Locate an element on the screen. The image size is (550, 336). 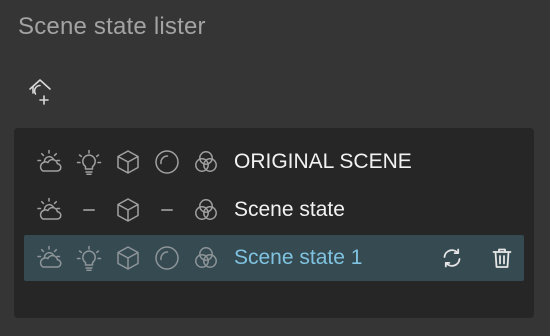
state-name: ORIGINAL SCENE is located at coordinates (323, 161).